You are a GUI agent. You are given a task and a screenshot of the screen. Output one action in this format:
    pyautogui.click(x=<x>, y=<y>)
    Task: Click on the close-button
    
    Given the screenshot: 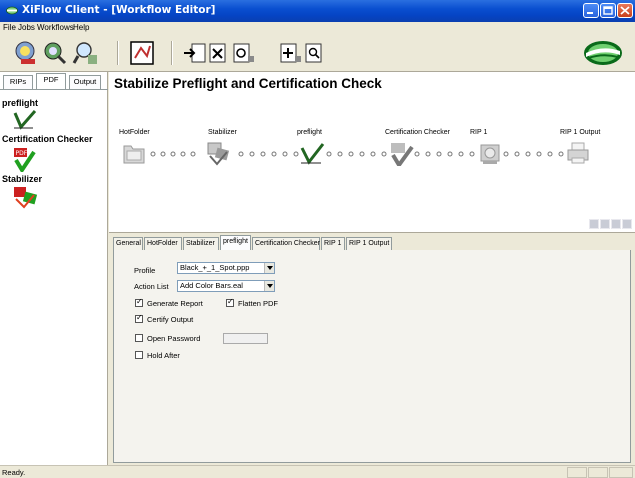 What is the action you would take?
    pyautogui.click(x=625, y=10)
    